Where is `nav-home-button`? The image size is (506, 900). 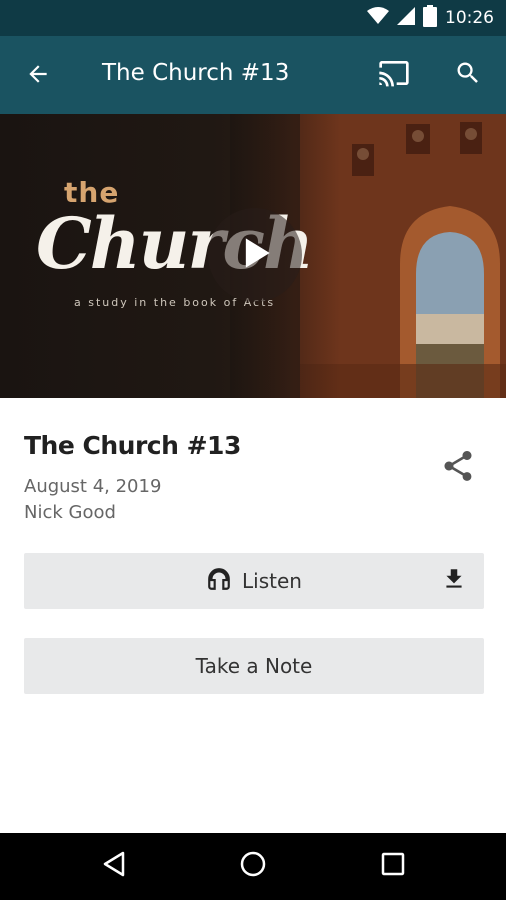
nav-home-button is located at coordinates (253, 866).